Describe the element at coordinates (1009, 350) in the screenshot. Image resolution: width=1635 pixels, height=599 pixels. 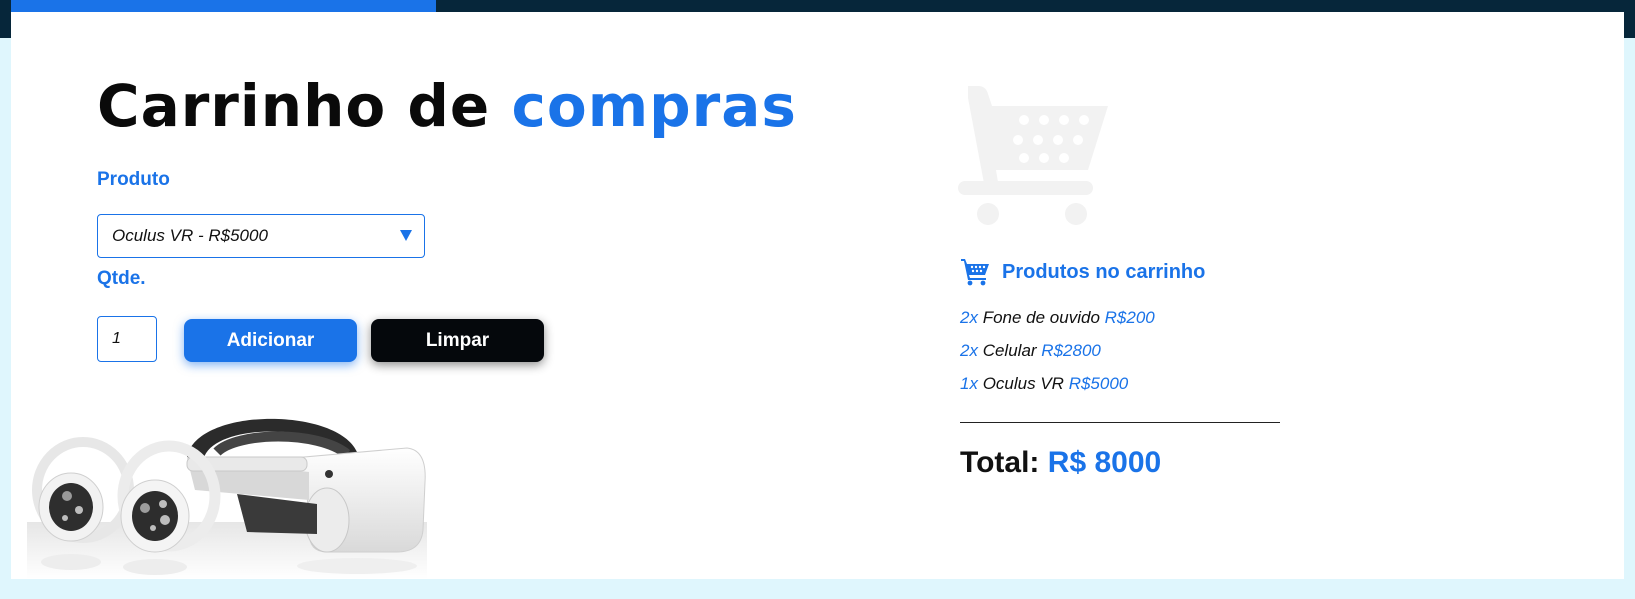
I see `item-name: Celular` at that location.